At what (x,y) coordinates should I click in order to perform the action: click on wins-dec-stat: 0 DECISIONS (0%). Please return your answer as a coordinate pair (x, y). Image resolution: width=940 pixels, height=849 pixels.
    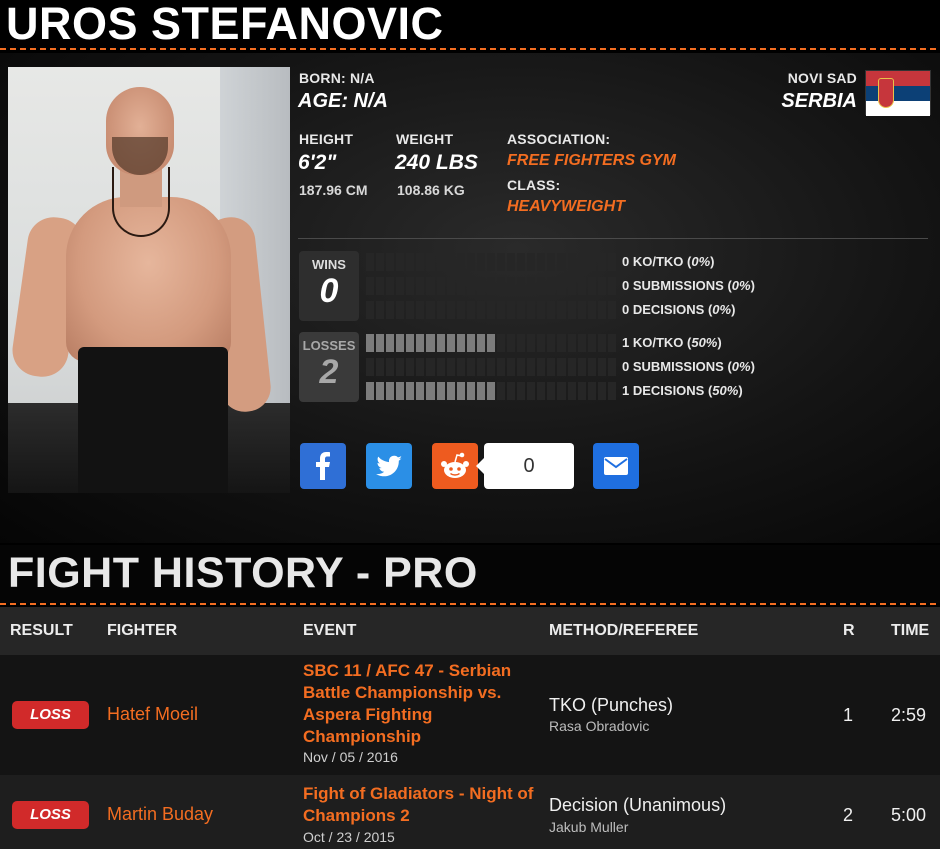
    Looking at the image, I should click on (679, 309).